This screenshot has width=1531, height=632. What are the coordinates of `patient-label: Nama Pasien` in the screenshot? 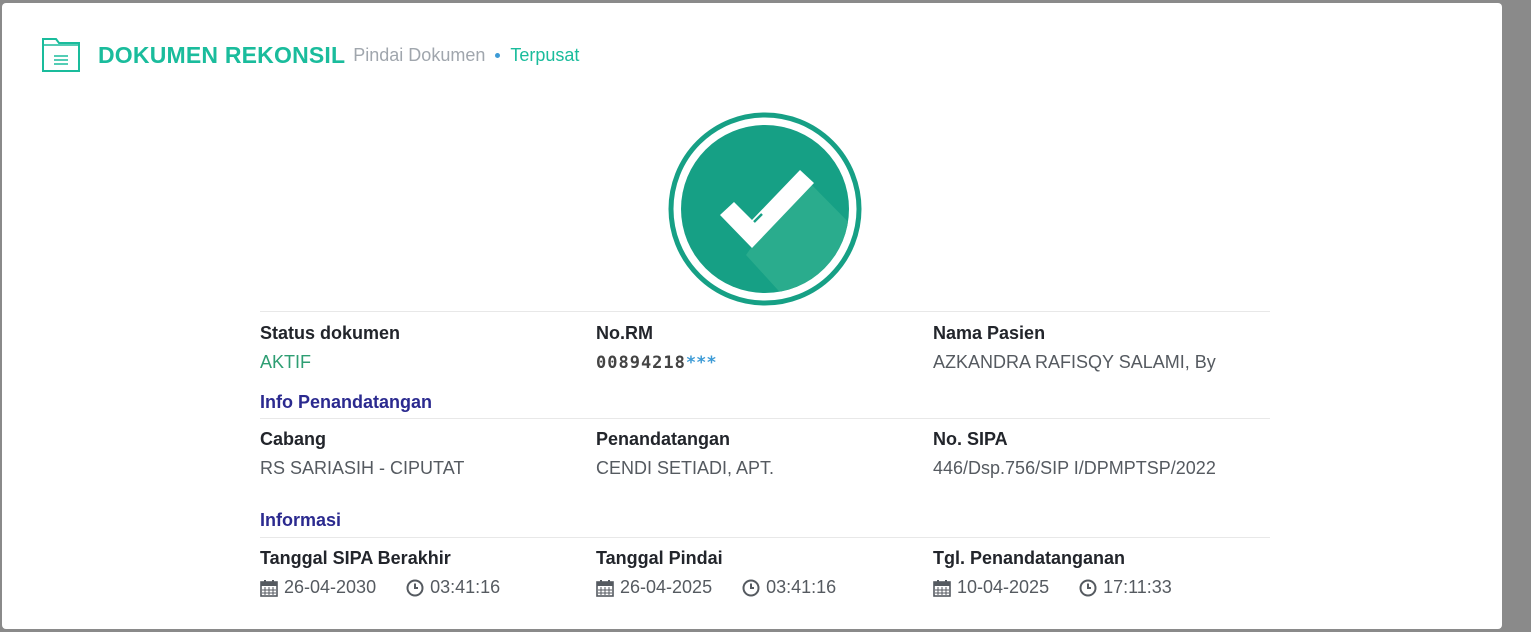 It's located at (989, 333).